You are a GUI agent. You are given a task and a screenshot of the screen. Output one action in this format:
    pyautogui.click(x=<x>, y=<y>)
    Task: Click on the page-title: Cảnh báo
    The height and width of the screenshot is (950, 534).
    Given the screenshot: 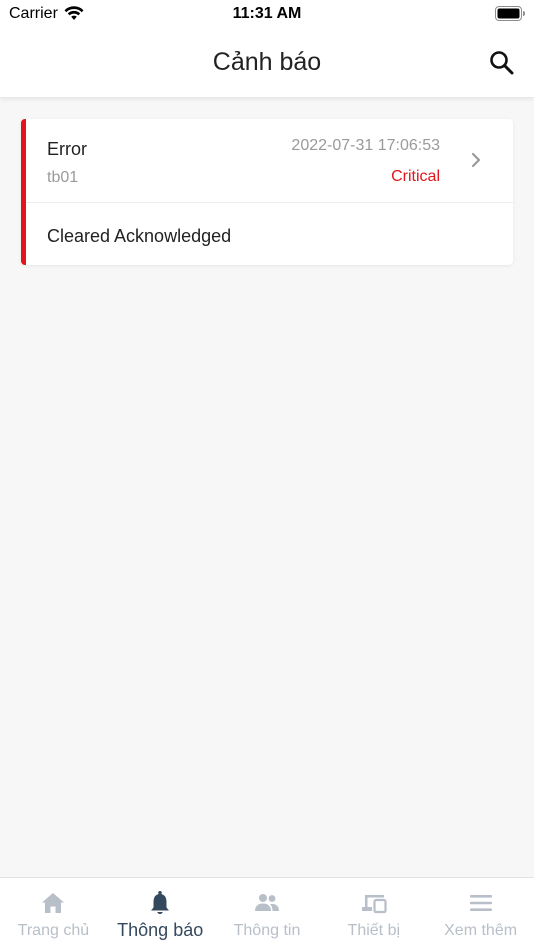 What is the action you would take?
    pyautogui.click(x=267, y=62)
    